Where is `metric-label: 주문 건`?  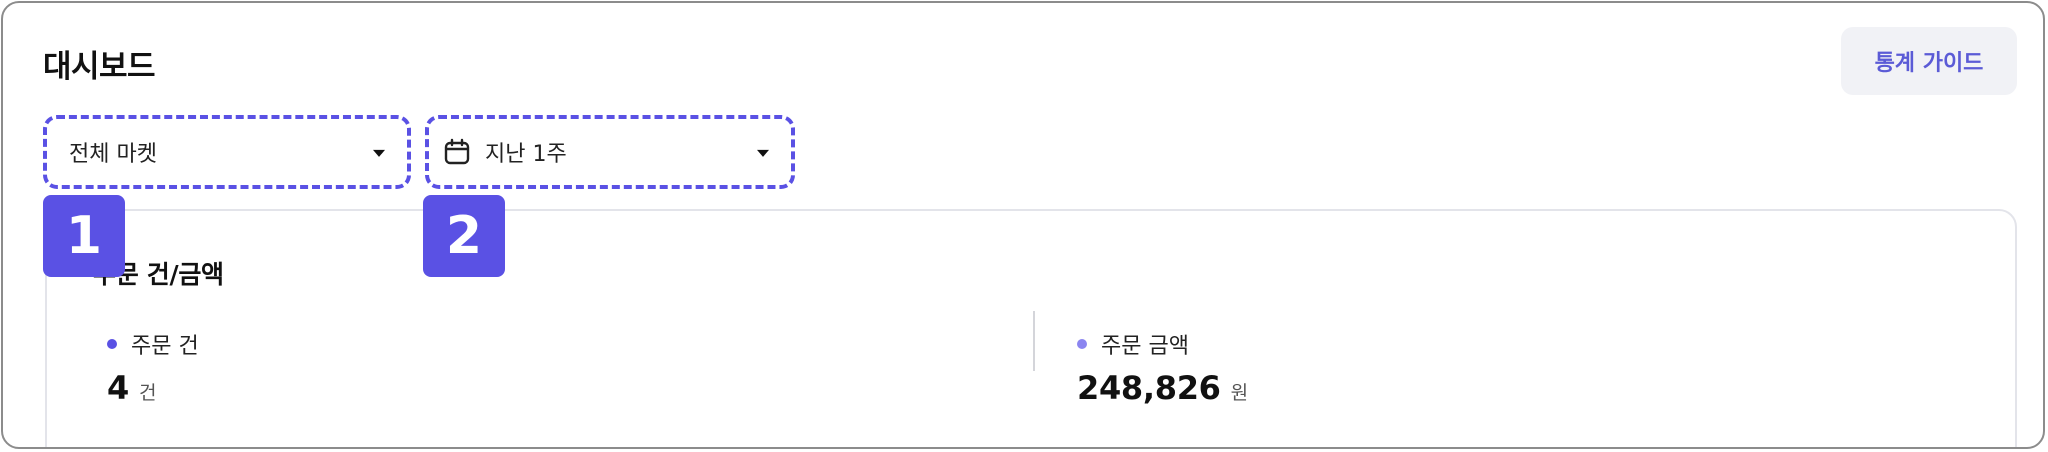 metric-label: 주문 건 is located at coordinates (165, 346).